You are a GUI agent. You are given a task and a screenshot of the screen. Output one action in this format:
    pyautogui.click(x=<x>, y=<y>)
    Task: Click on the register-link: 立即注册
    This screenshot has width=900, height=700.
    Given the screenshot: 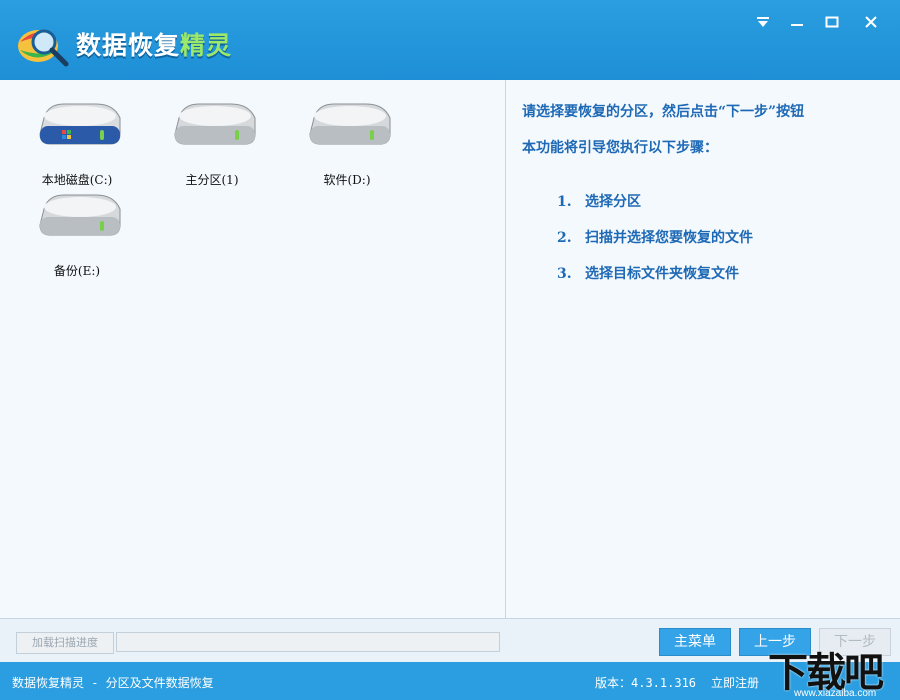 What is the action you would take?
    pyautogui.click(x=735, y=682)
    